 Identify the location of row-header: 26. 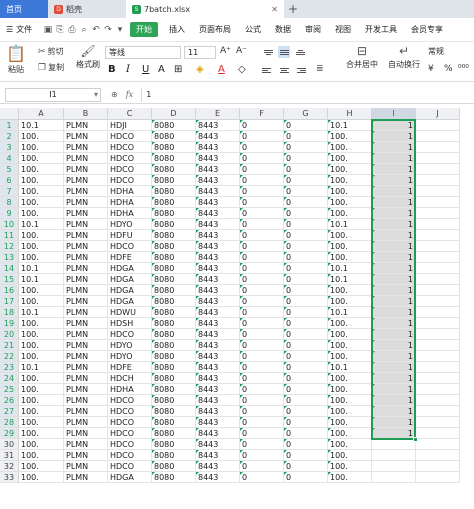
(9, 400).